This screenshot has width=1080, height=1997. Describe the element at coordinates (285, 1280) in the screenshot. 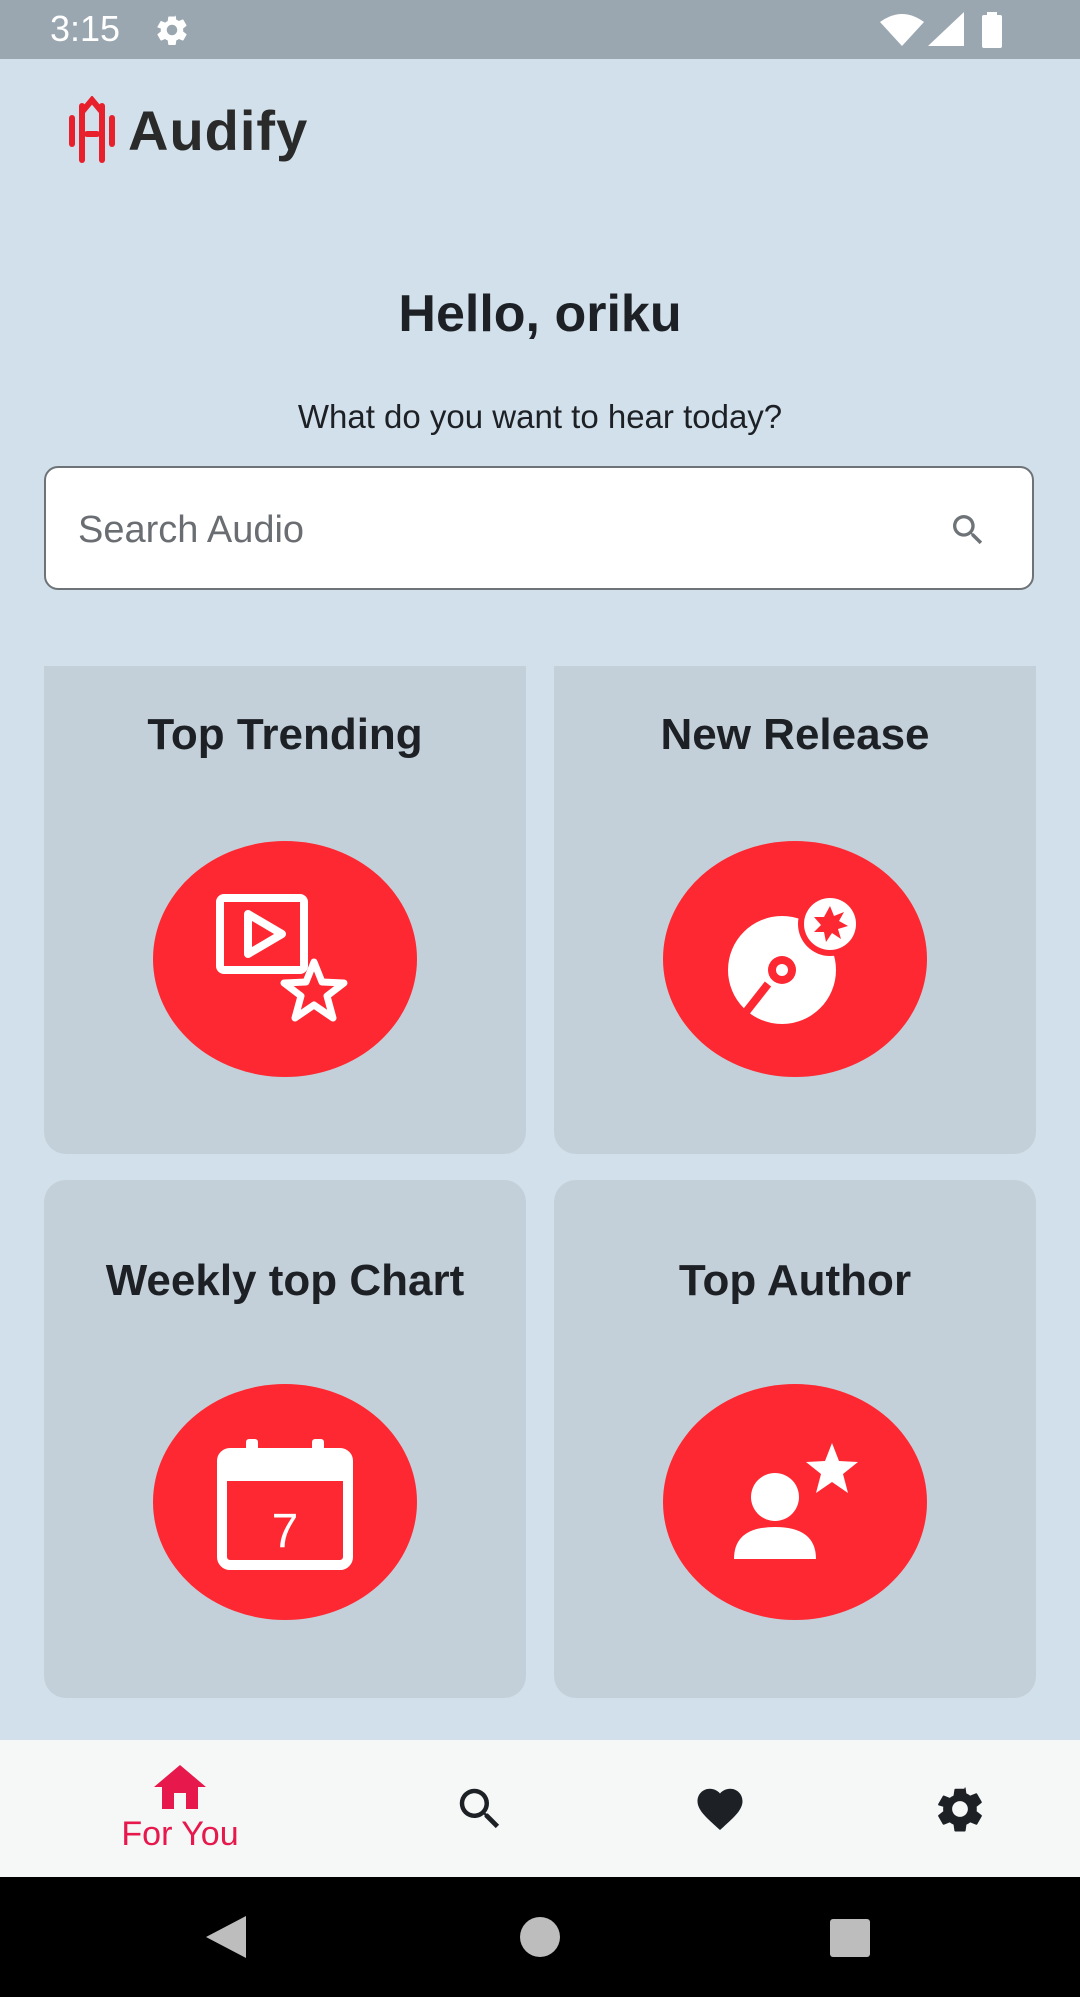

I see `card-title: Weekly top Chart` at that location.